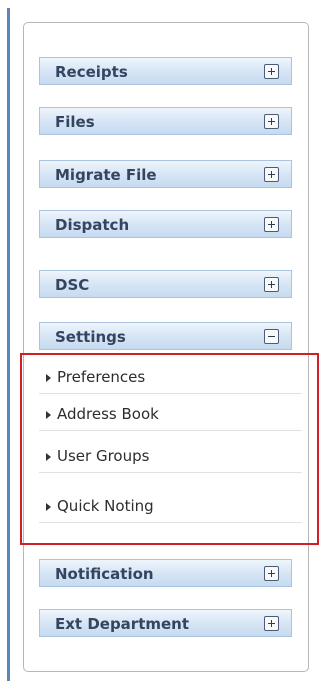  I want to click on section-label: Migrate File, so click(106, 175).